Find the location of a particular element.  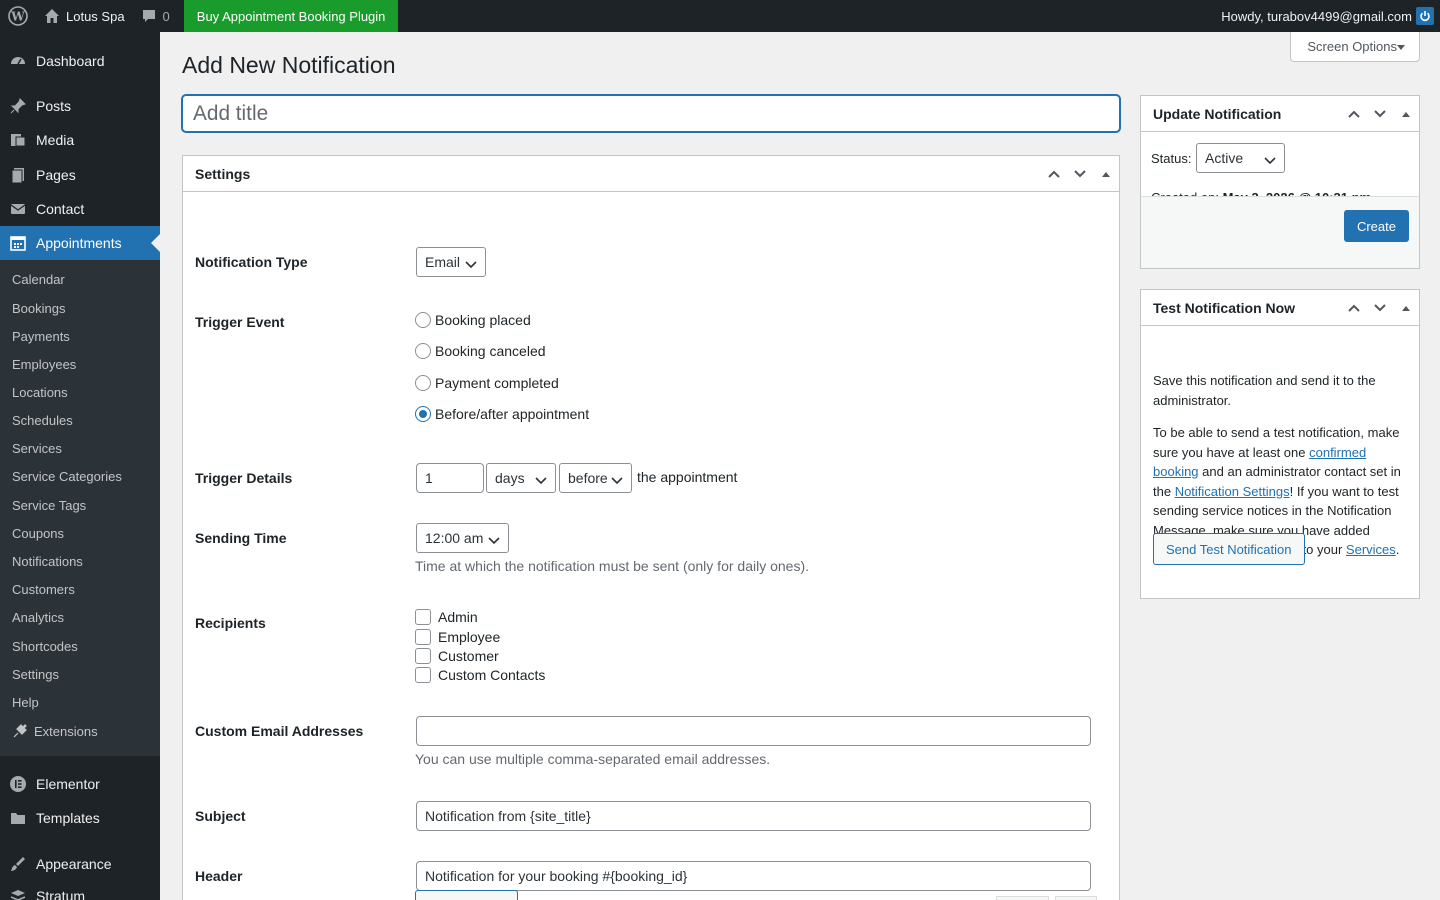

menu-stratum: Stratum is located at coordinates (80, 889).